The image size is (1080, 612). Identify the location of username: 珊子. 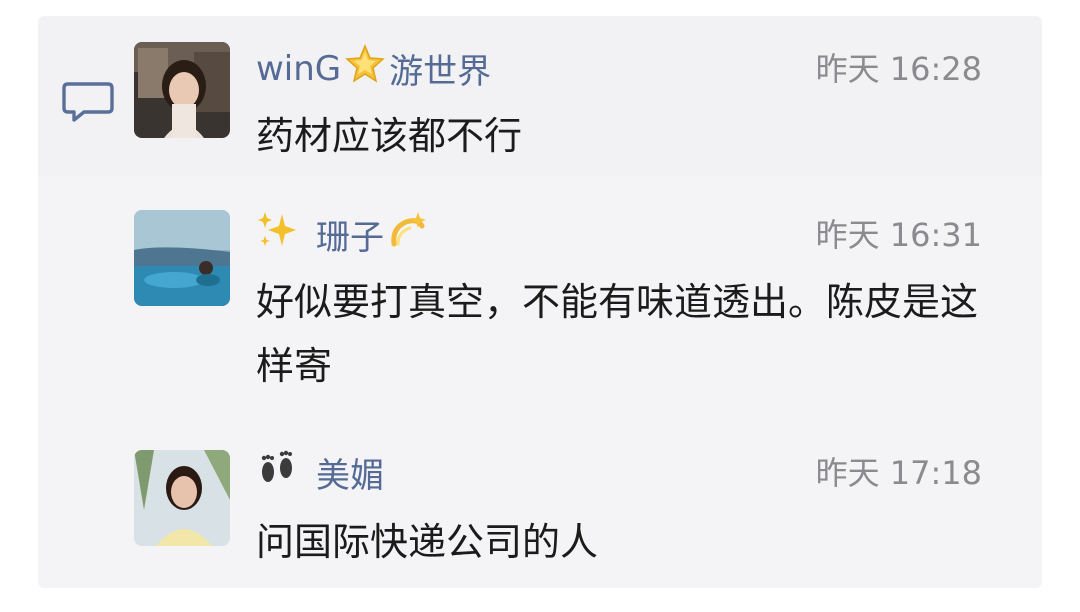
(344, 234).